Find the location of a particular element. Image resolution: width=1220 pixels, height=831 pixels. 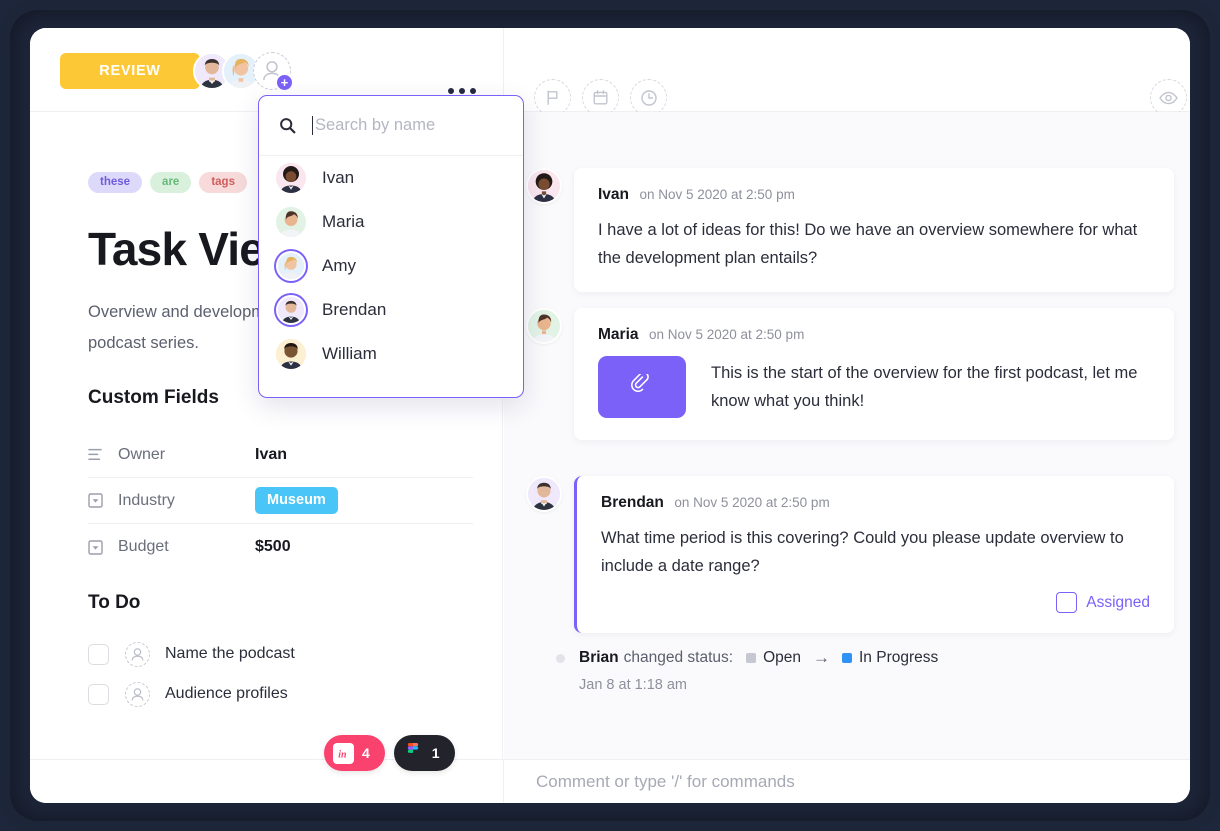

assignee-avatar-stack: + is located at coordinates (243, 71).